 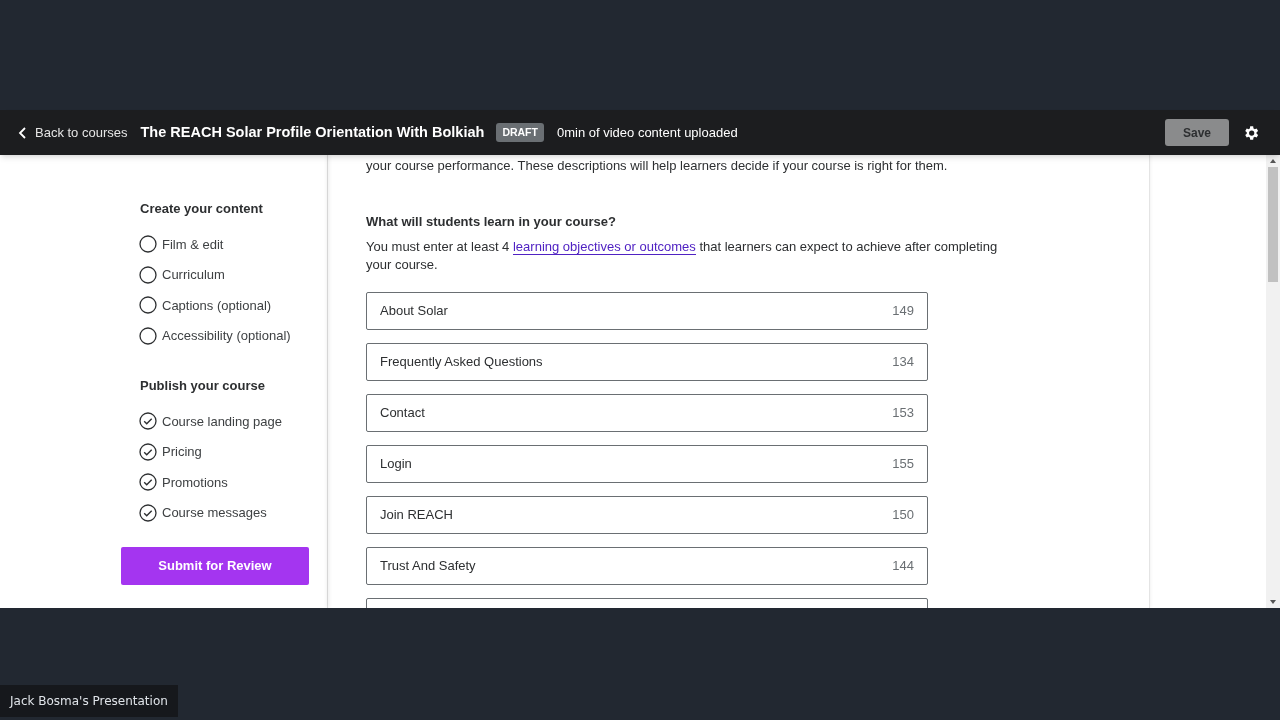 I want to click on objective-field: Trust And Safety 144, so click(x=647, y=565).